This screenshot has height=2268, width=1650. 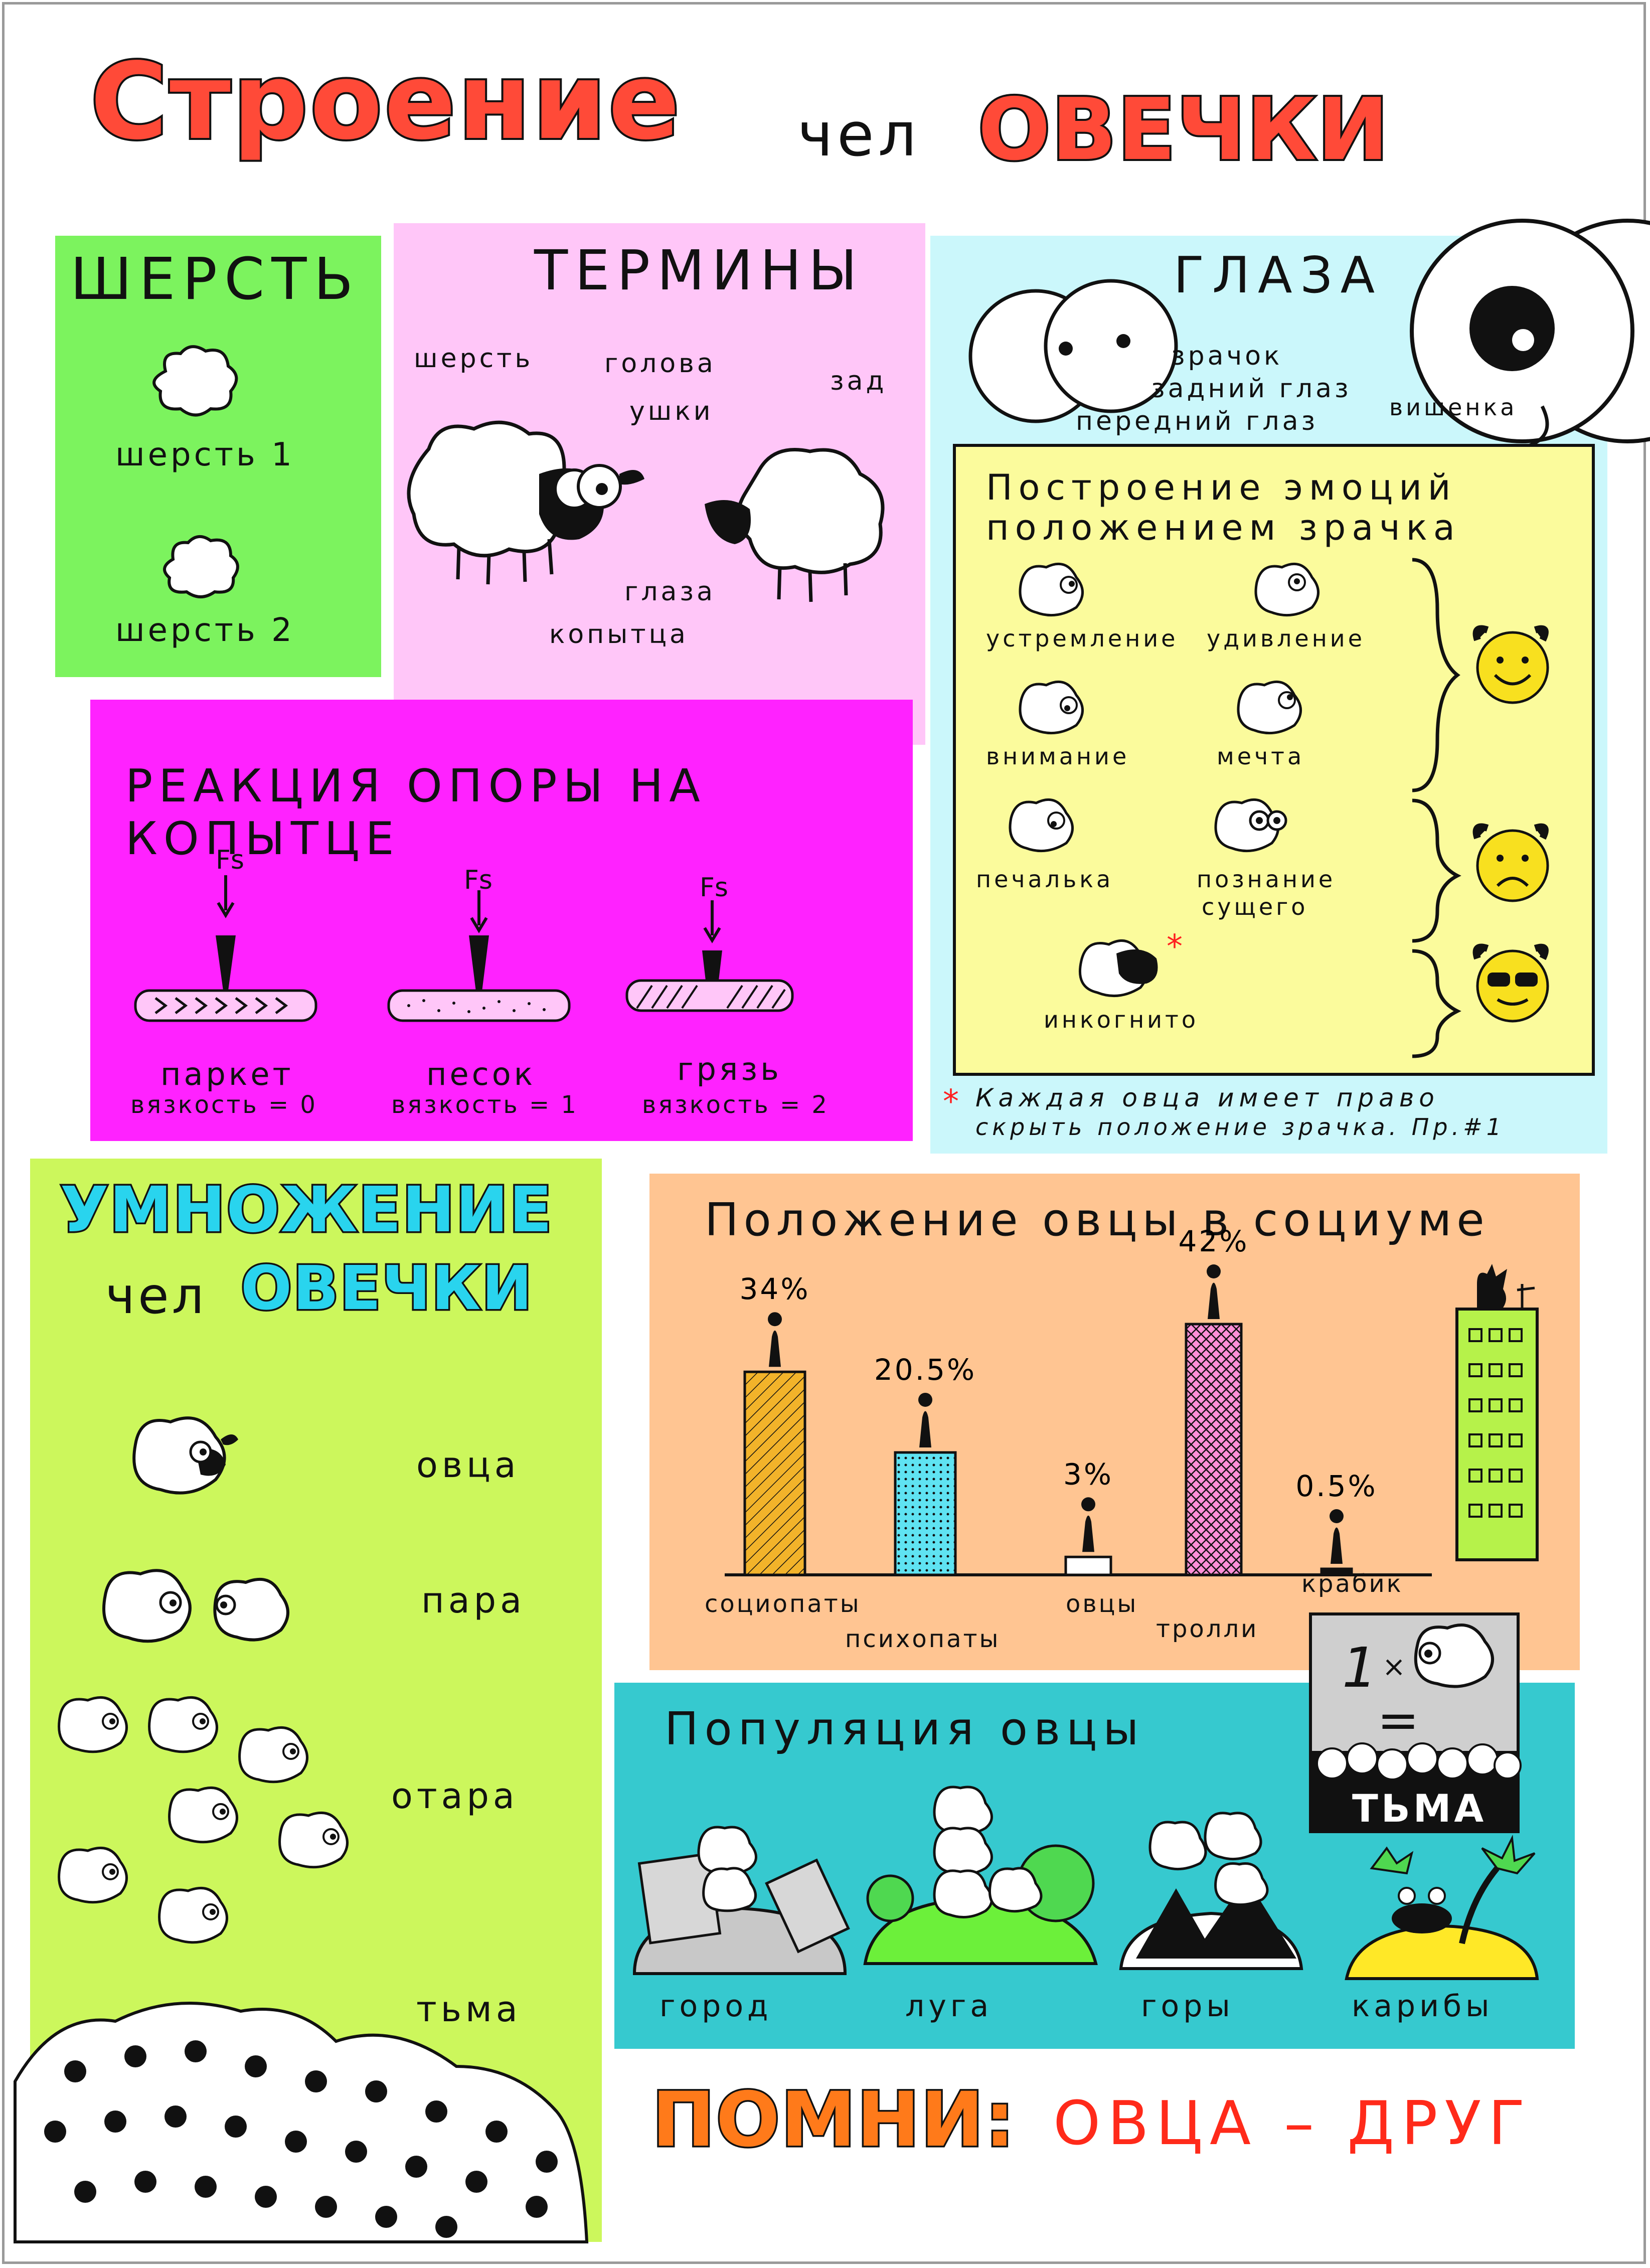 What do you see at coordinates (1051, 707) in the screenshot?
I see `emotion-sheep-3-icon` at bounding box center [1051, 707].